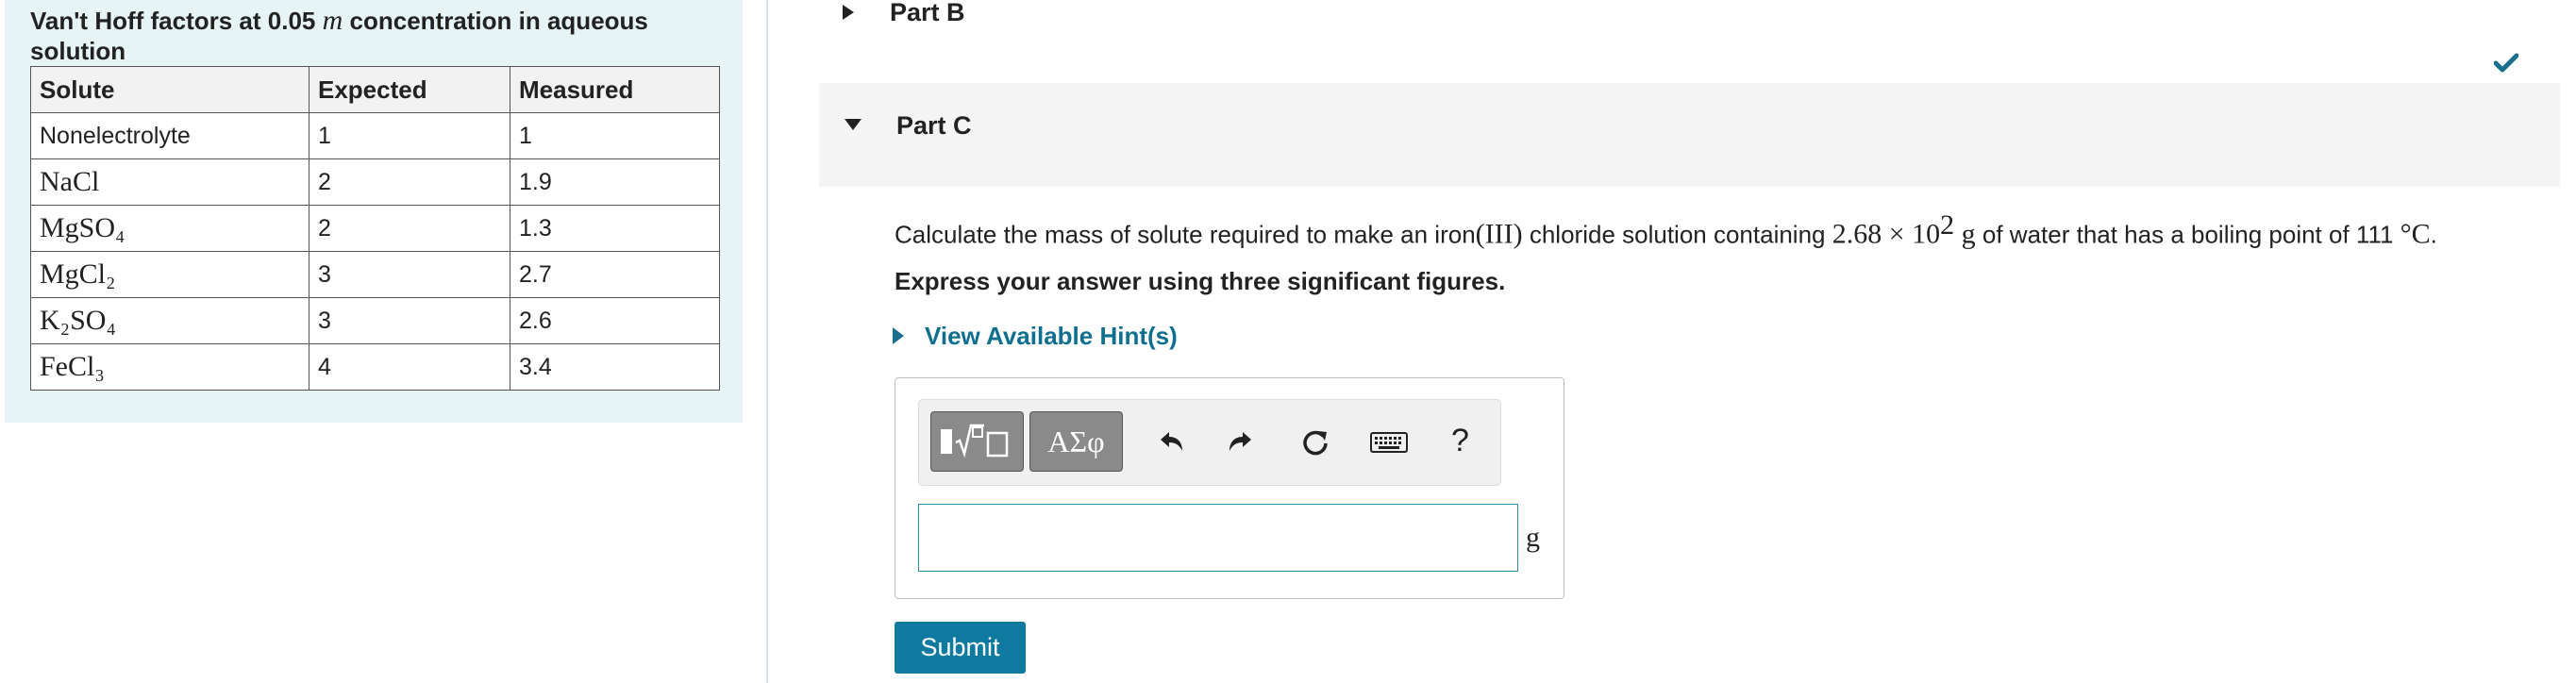 The image size is (2576, 683). I want to click on math-toolbar: ΑΣφ ?, so click(1209, 442).